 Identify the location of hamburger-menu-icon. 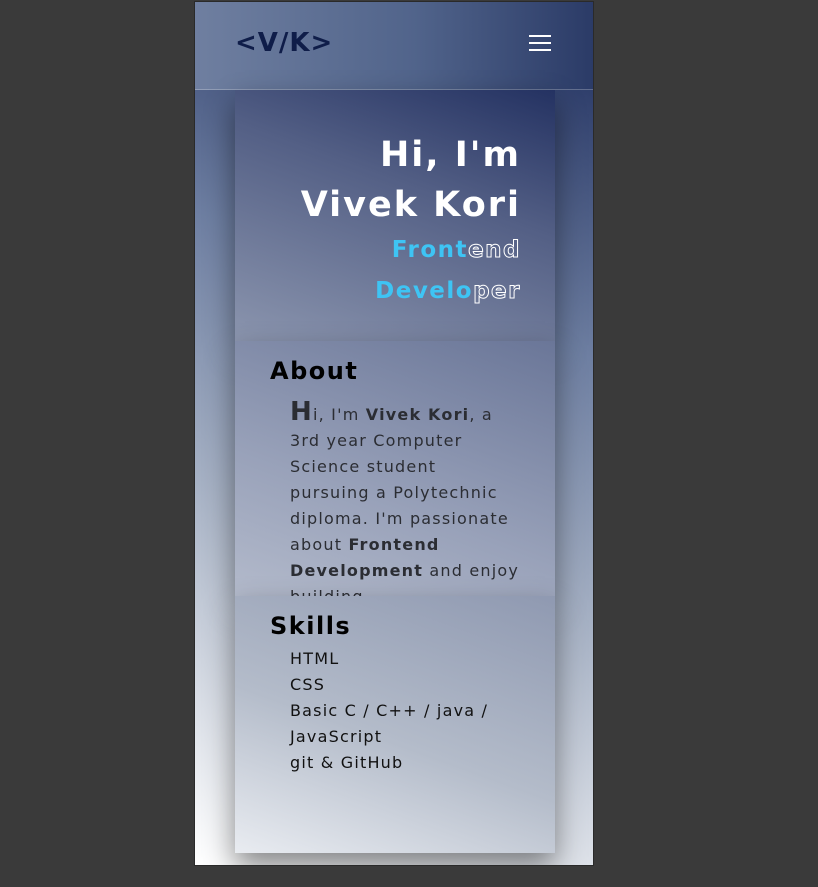
(540, 44).